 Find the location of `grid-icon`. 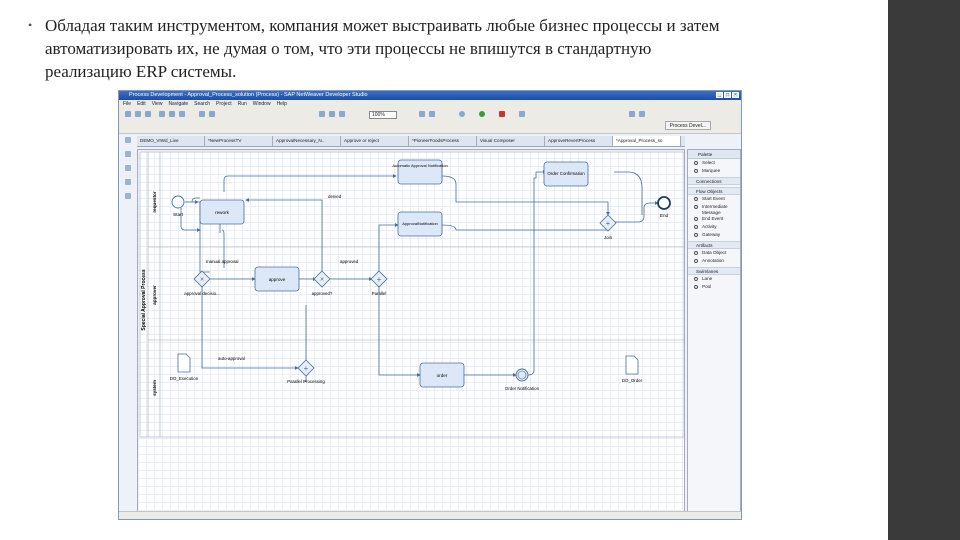

grid-icon is located at coordinates (342, 114).